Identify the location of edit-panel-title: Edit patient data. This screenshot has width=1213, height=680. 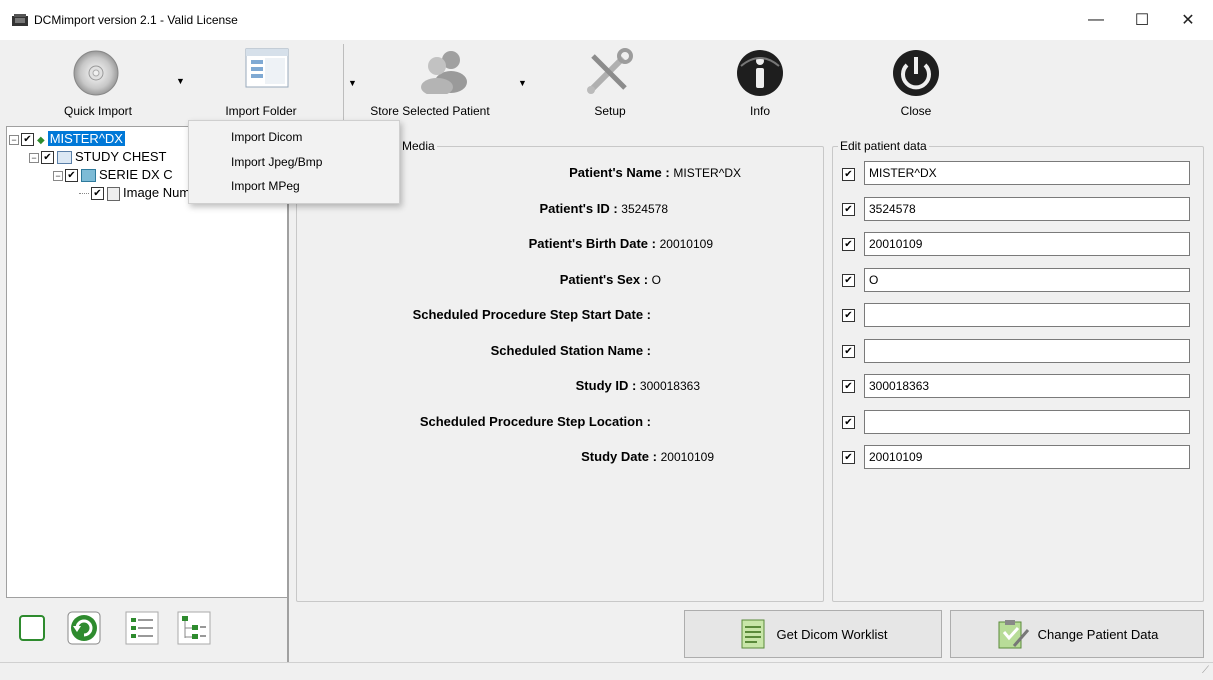
(883, 146).